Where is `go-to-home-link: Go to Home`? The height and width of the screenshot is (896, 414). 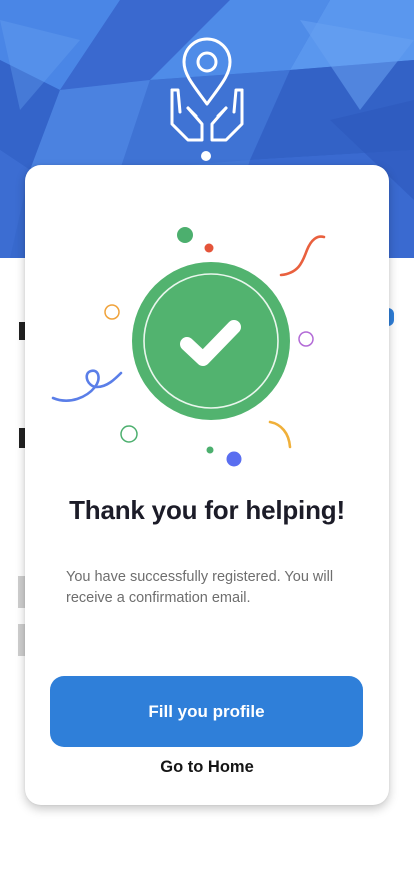
go-to-home-link: Go to Home is located at coordinates (207, 767).